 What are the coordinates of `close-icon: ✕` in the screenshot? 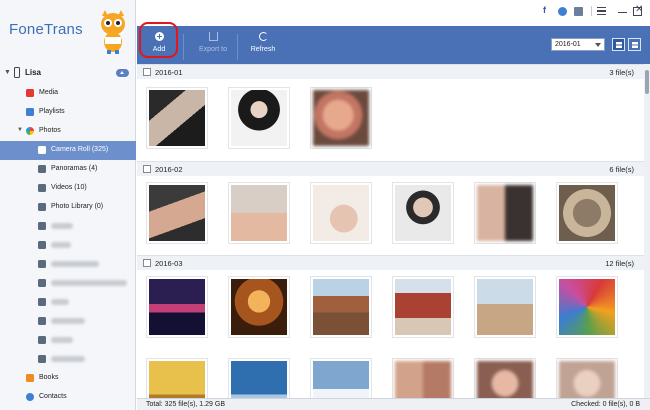 It's located at (639, 9).